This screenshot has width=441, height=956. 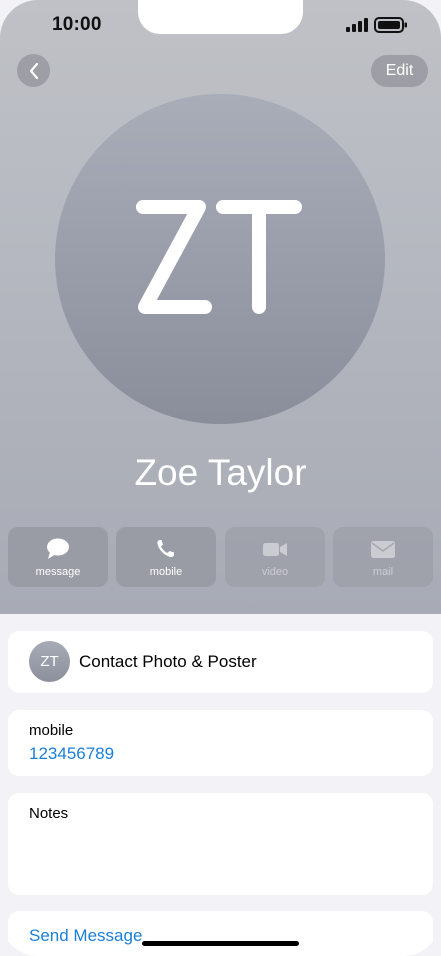 What do you see at coordinates (383, 572) in the screenshot?
I see `mail-action-label: mail` at bounding box center [383, 572].